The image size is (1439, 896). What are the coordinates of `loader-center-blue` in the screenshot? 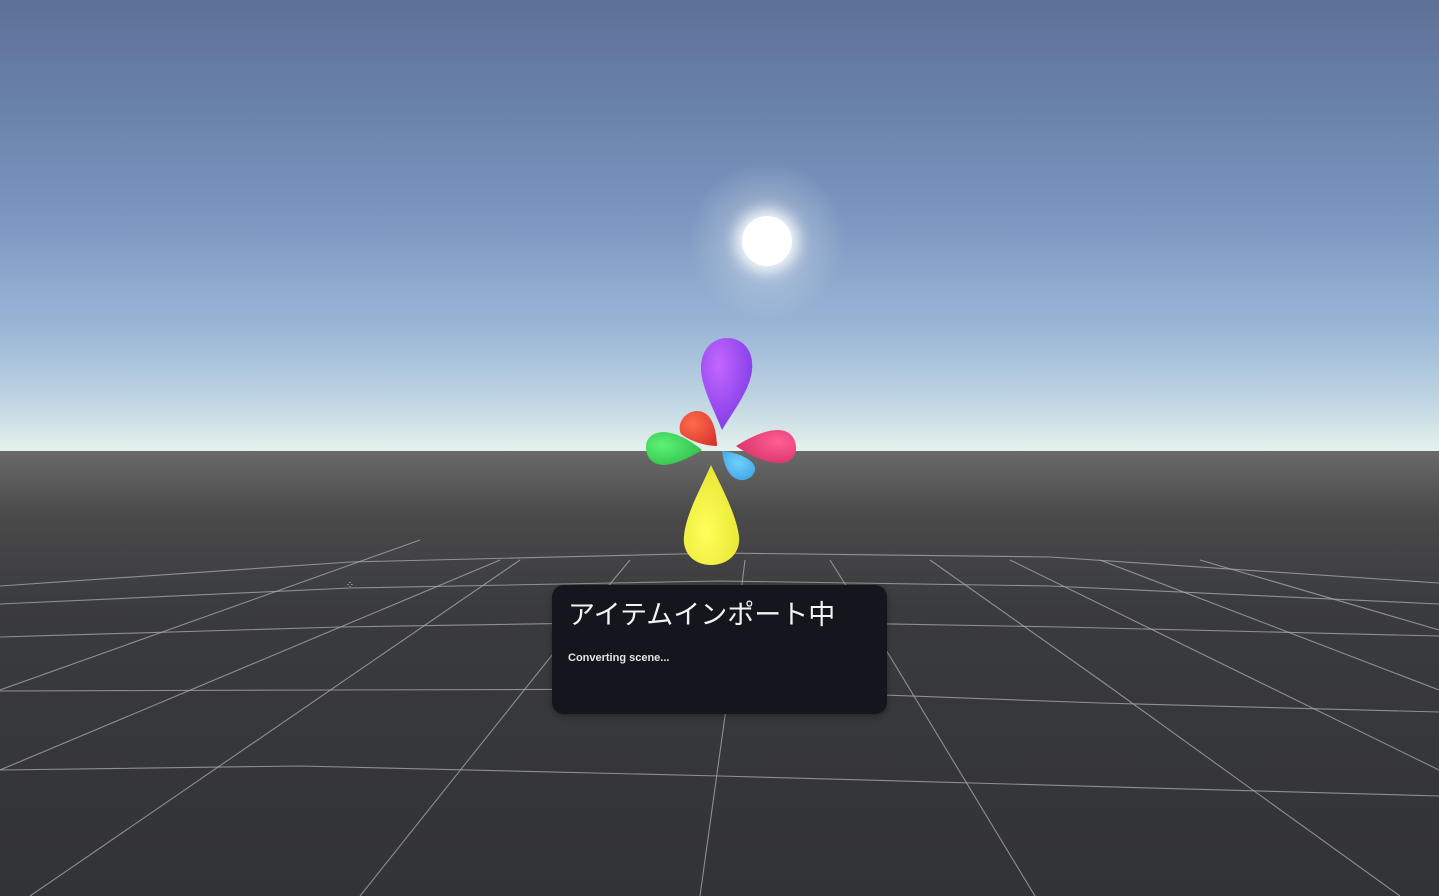 It's located at (739, 466).